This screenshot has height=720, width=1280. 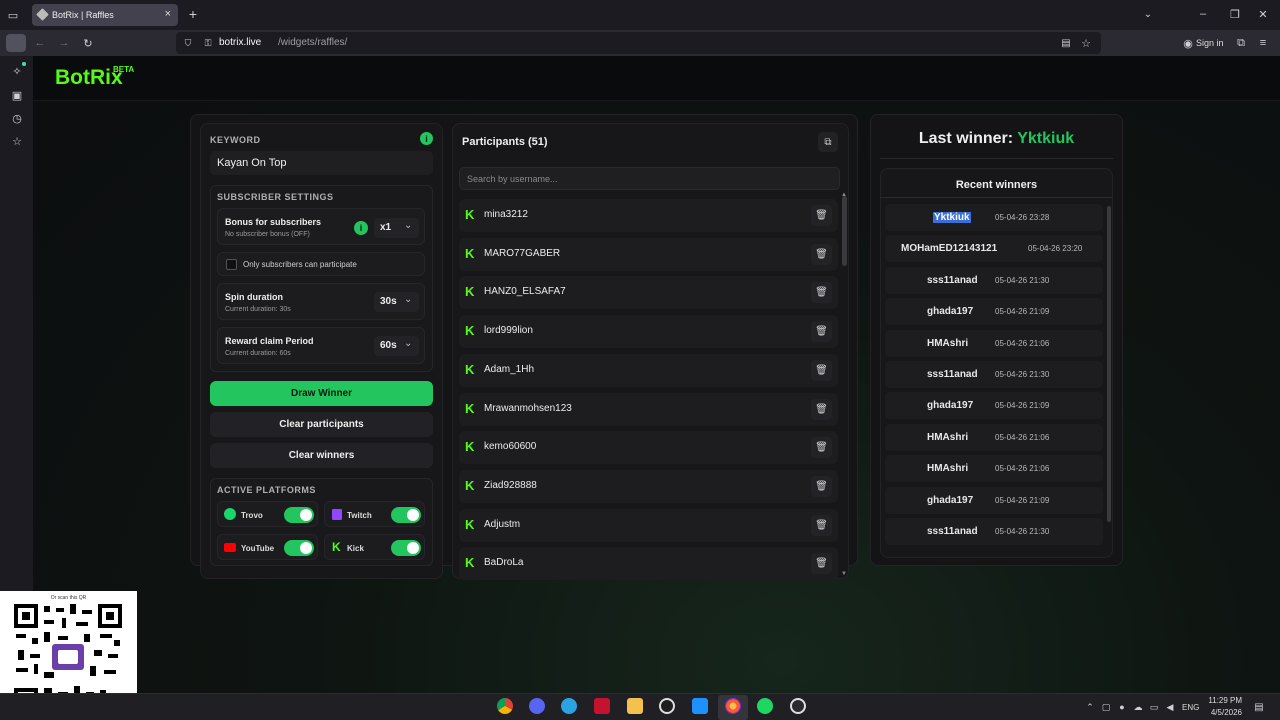 What do you see at coordinates (949, 248) in the screenshot?
I see `winner-name: MOHamED12143121` at bounding box center [949, 248].